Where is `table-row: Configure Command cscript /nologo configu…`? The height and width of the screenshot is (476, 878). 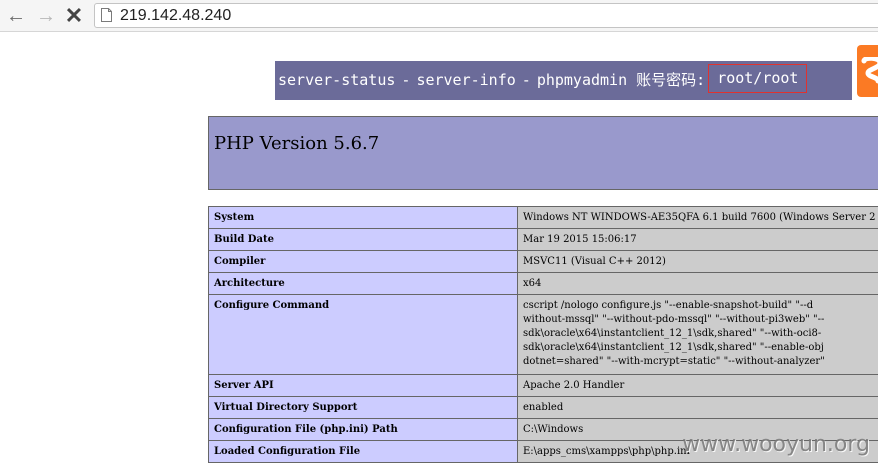
table-row: Configure Command cscript /nologo configu… is located at coordinates (543, 334).